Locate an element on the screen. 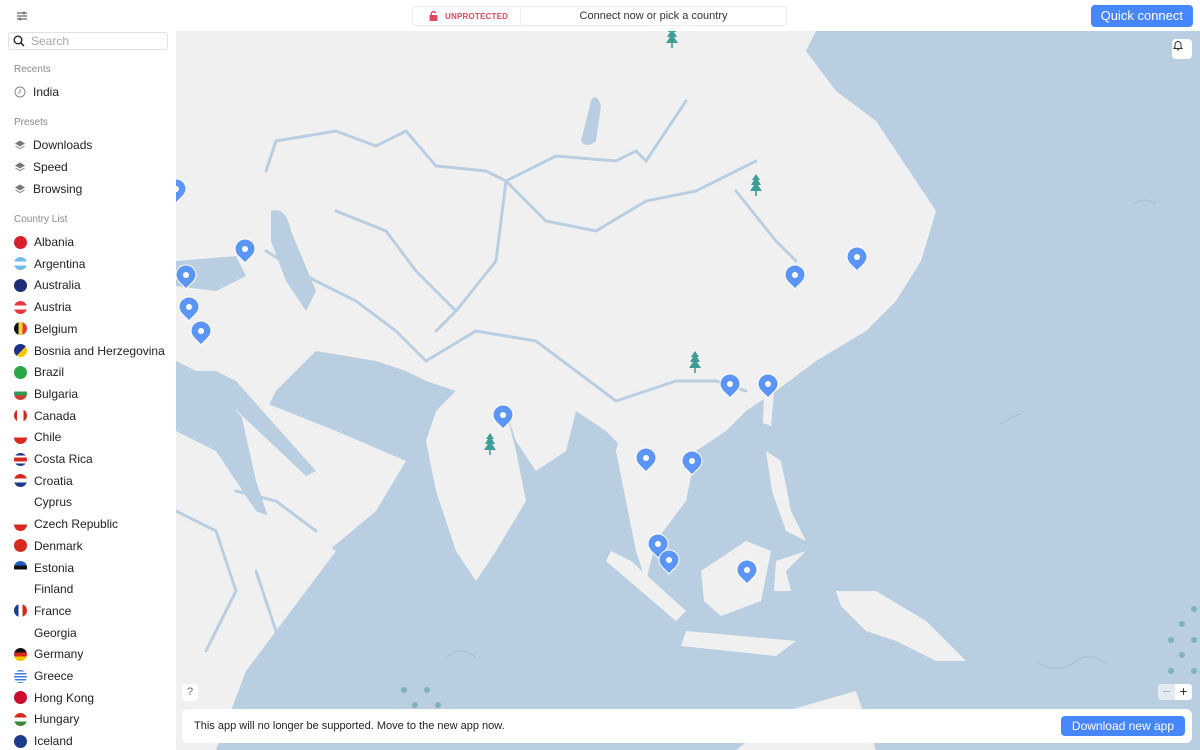 This screenshot has height=750, width=1200. preset-item-label: Browsing is located at coordinates (58, 189).